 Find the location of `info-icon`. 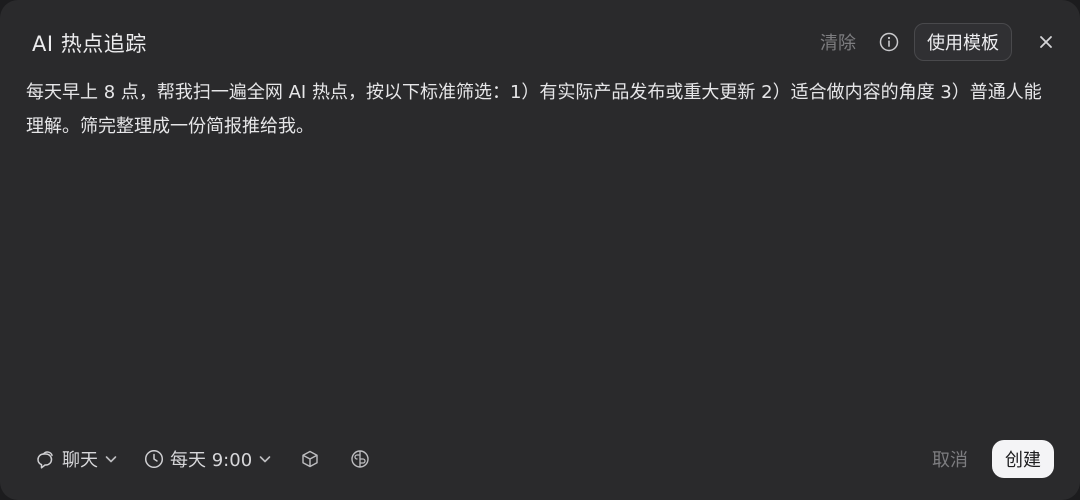

info-icon is located at coordinates (889, 42).